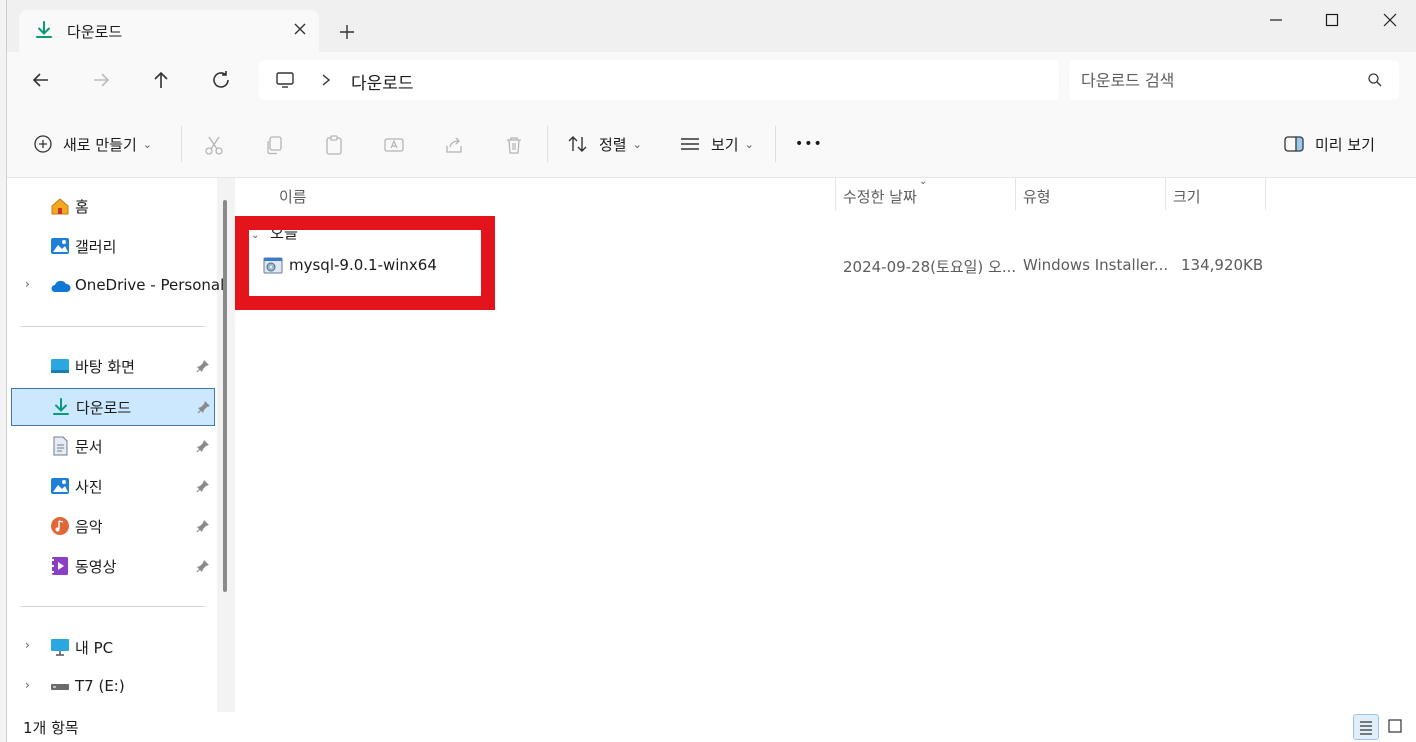 This screenshot has height=742, width=1416. I want to click on download-icon, so click(44, 30).